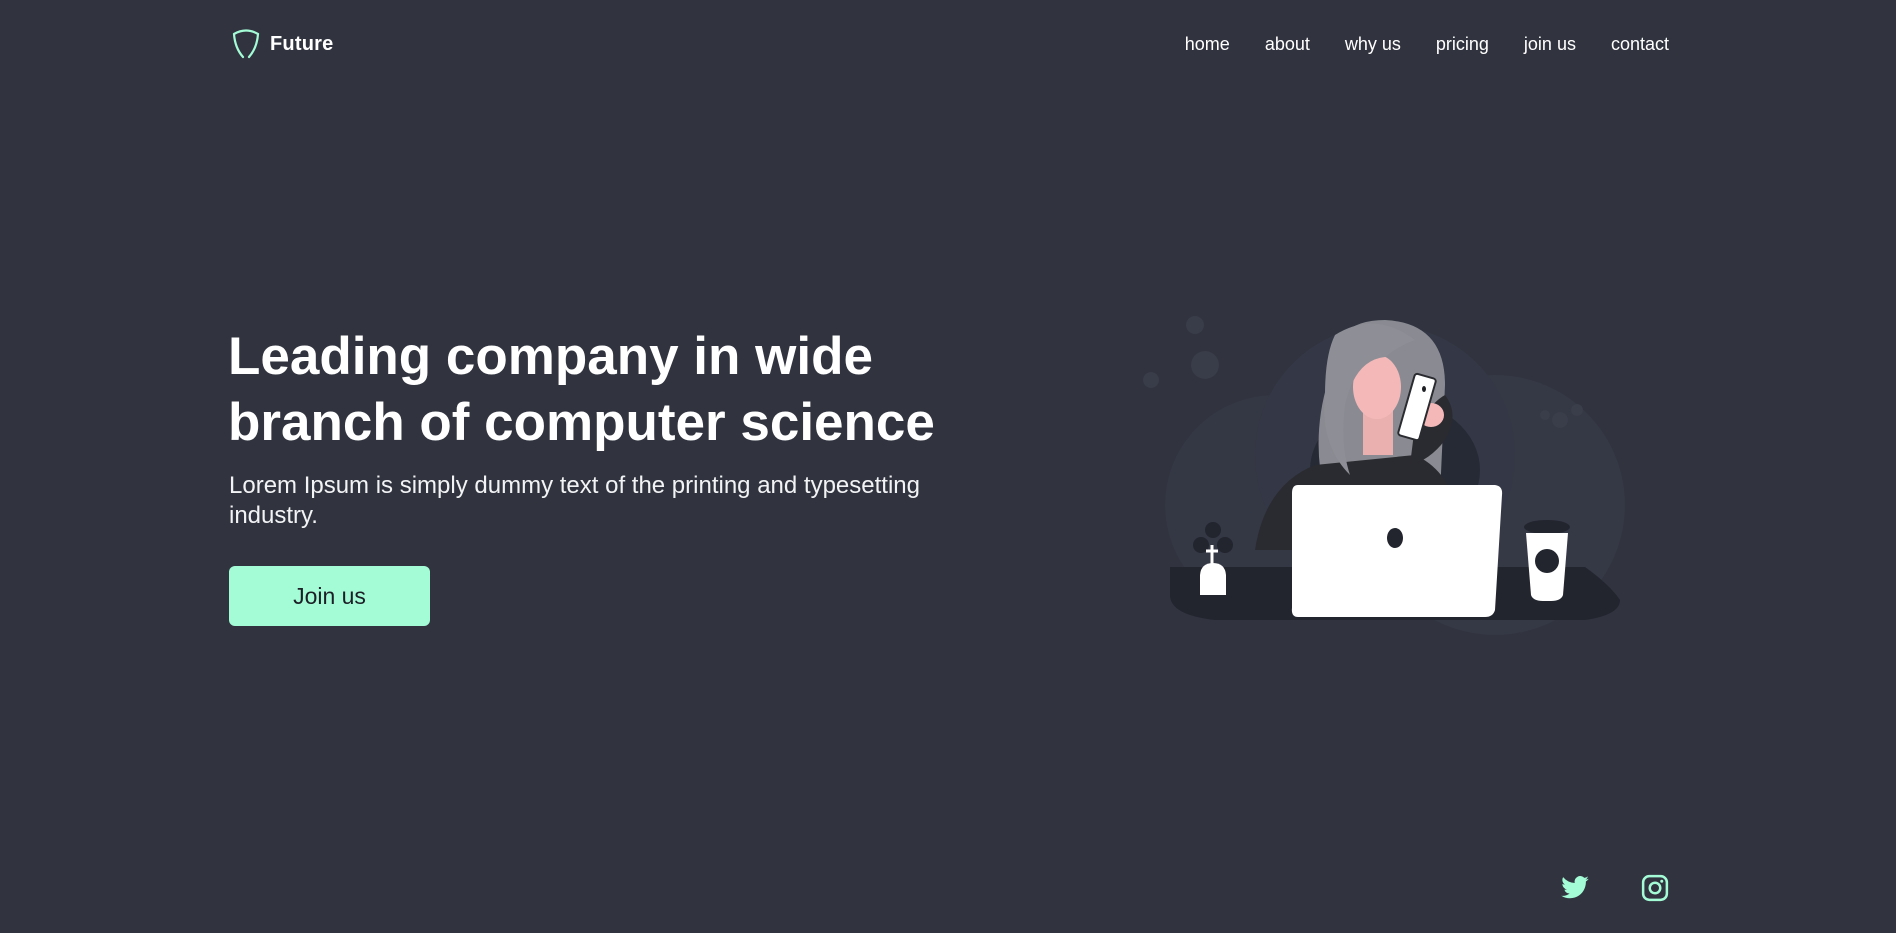 Image resolution: width=1896 pixels, height=933 pixels. What do you see at coordinates (1373, 44) in the screenshot?
I see `nav-item-why-us: why us` at bounding box center [1373, 44].